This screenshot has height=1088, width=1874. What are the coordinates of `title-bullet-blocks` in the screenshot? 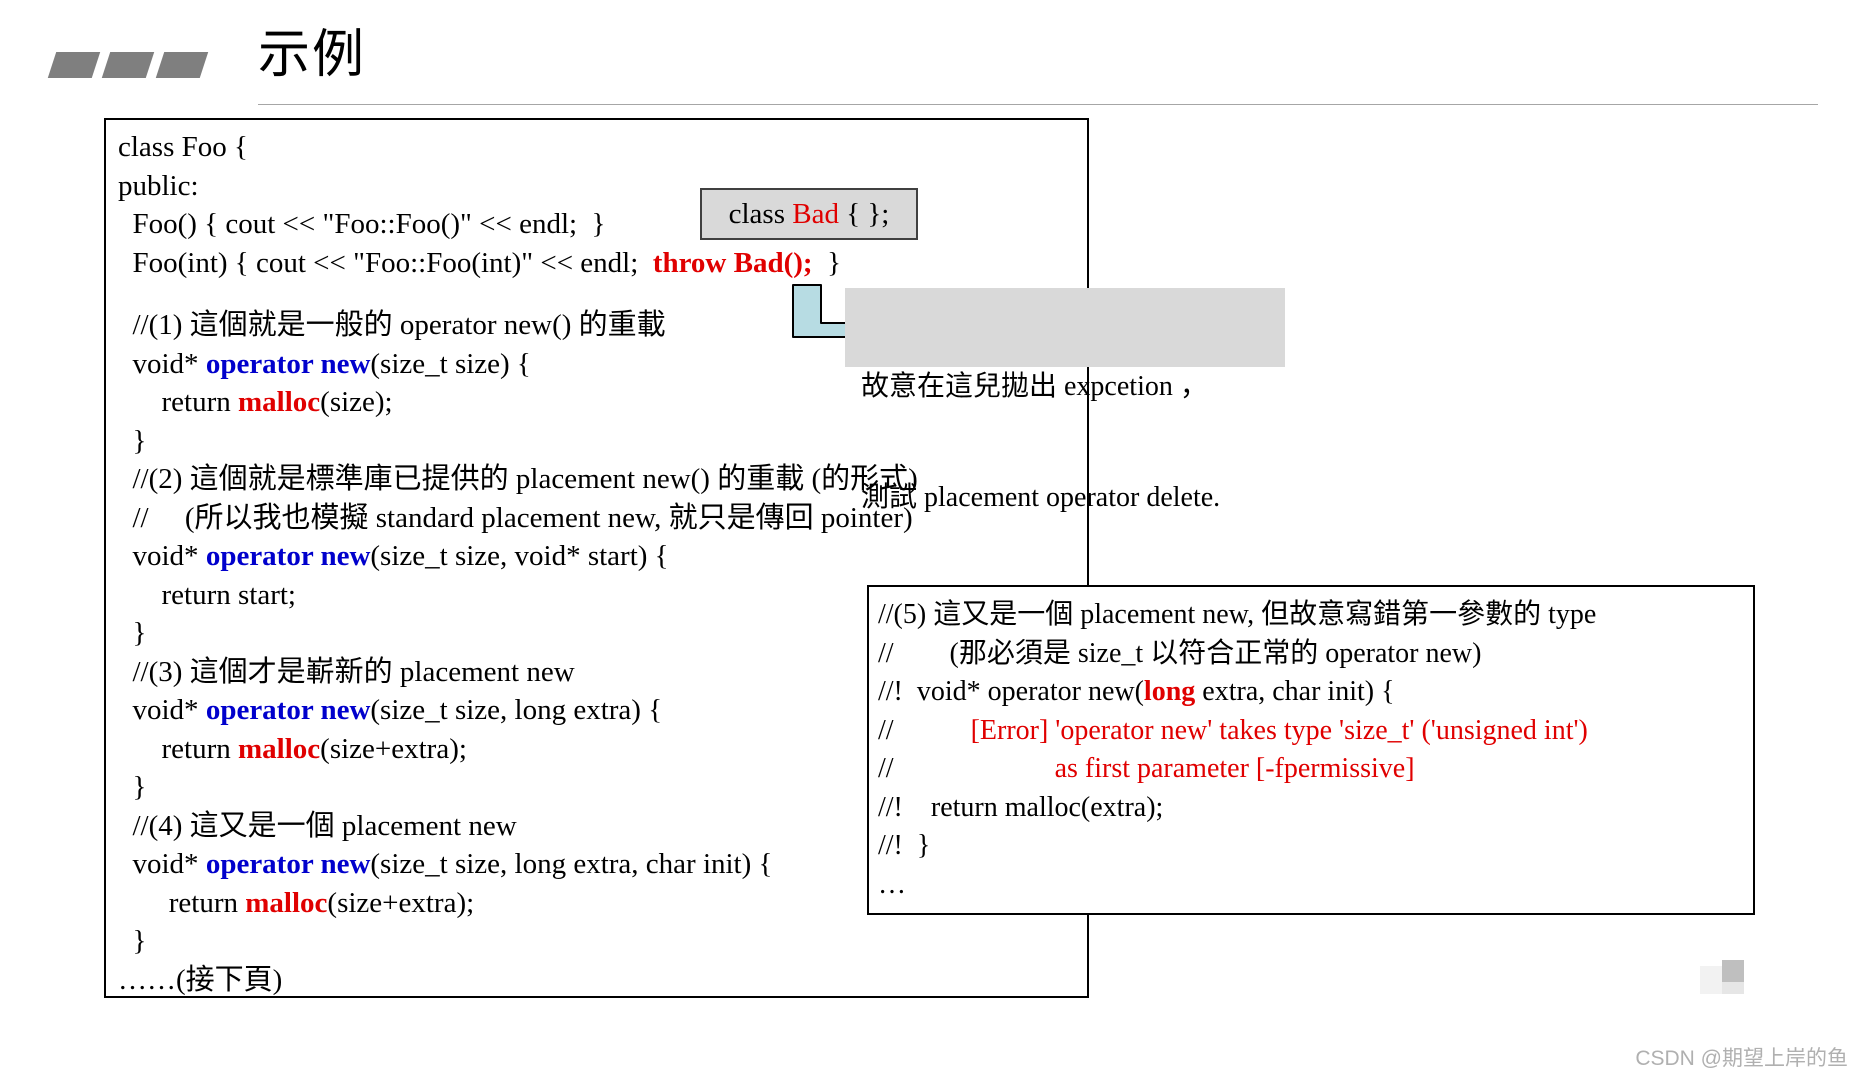 It's located at (128, 65).